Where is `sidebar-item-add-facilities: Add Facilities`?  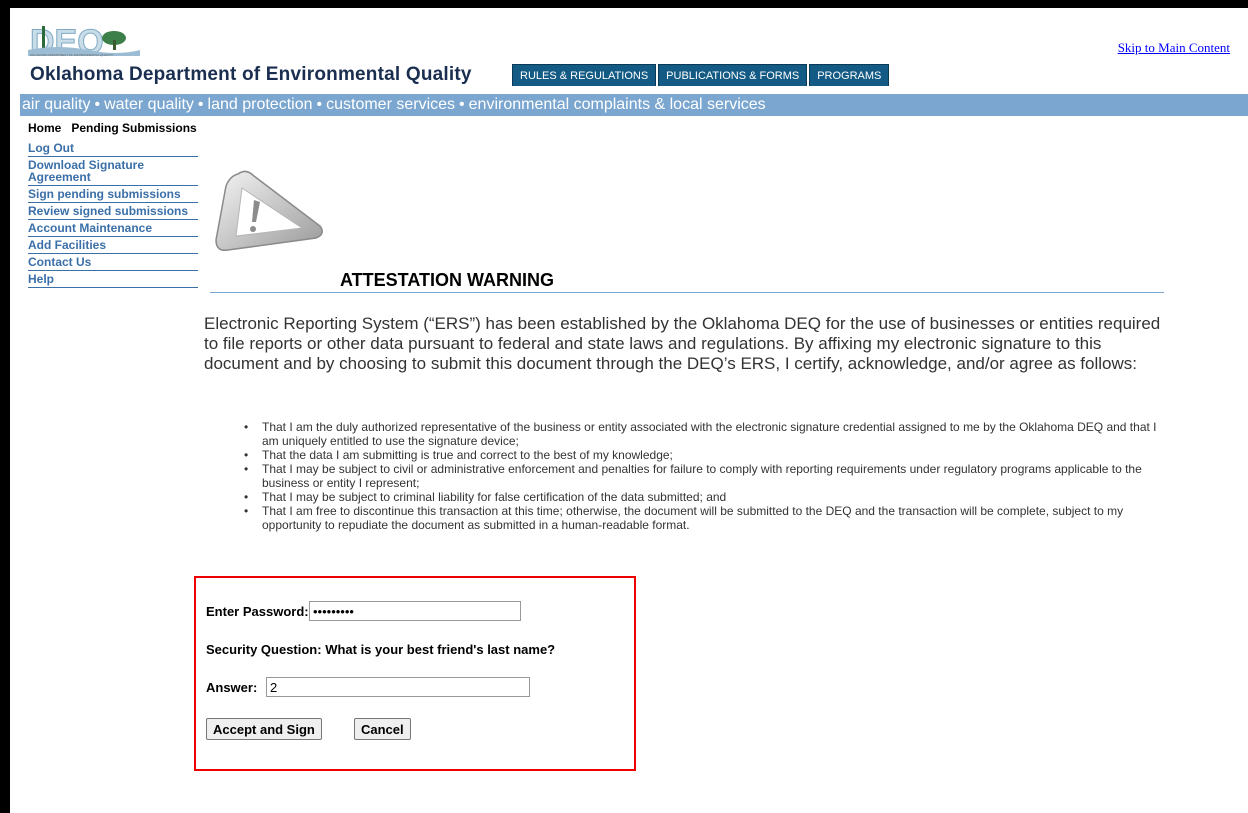
sidebar-item-add-facilities: Add Facilities is located at coordinates (113, 245).